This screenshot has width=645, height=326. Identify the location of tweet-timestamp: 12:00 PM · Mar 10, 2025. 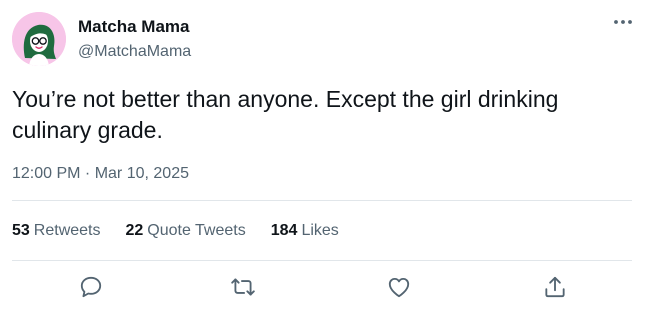
(100, 174).